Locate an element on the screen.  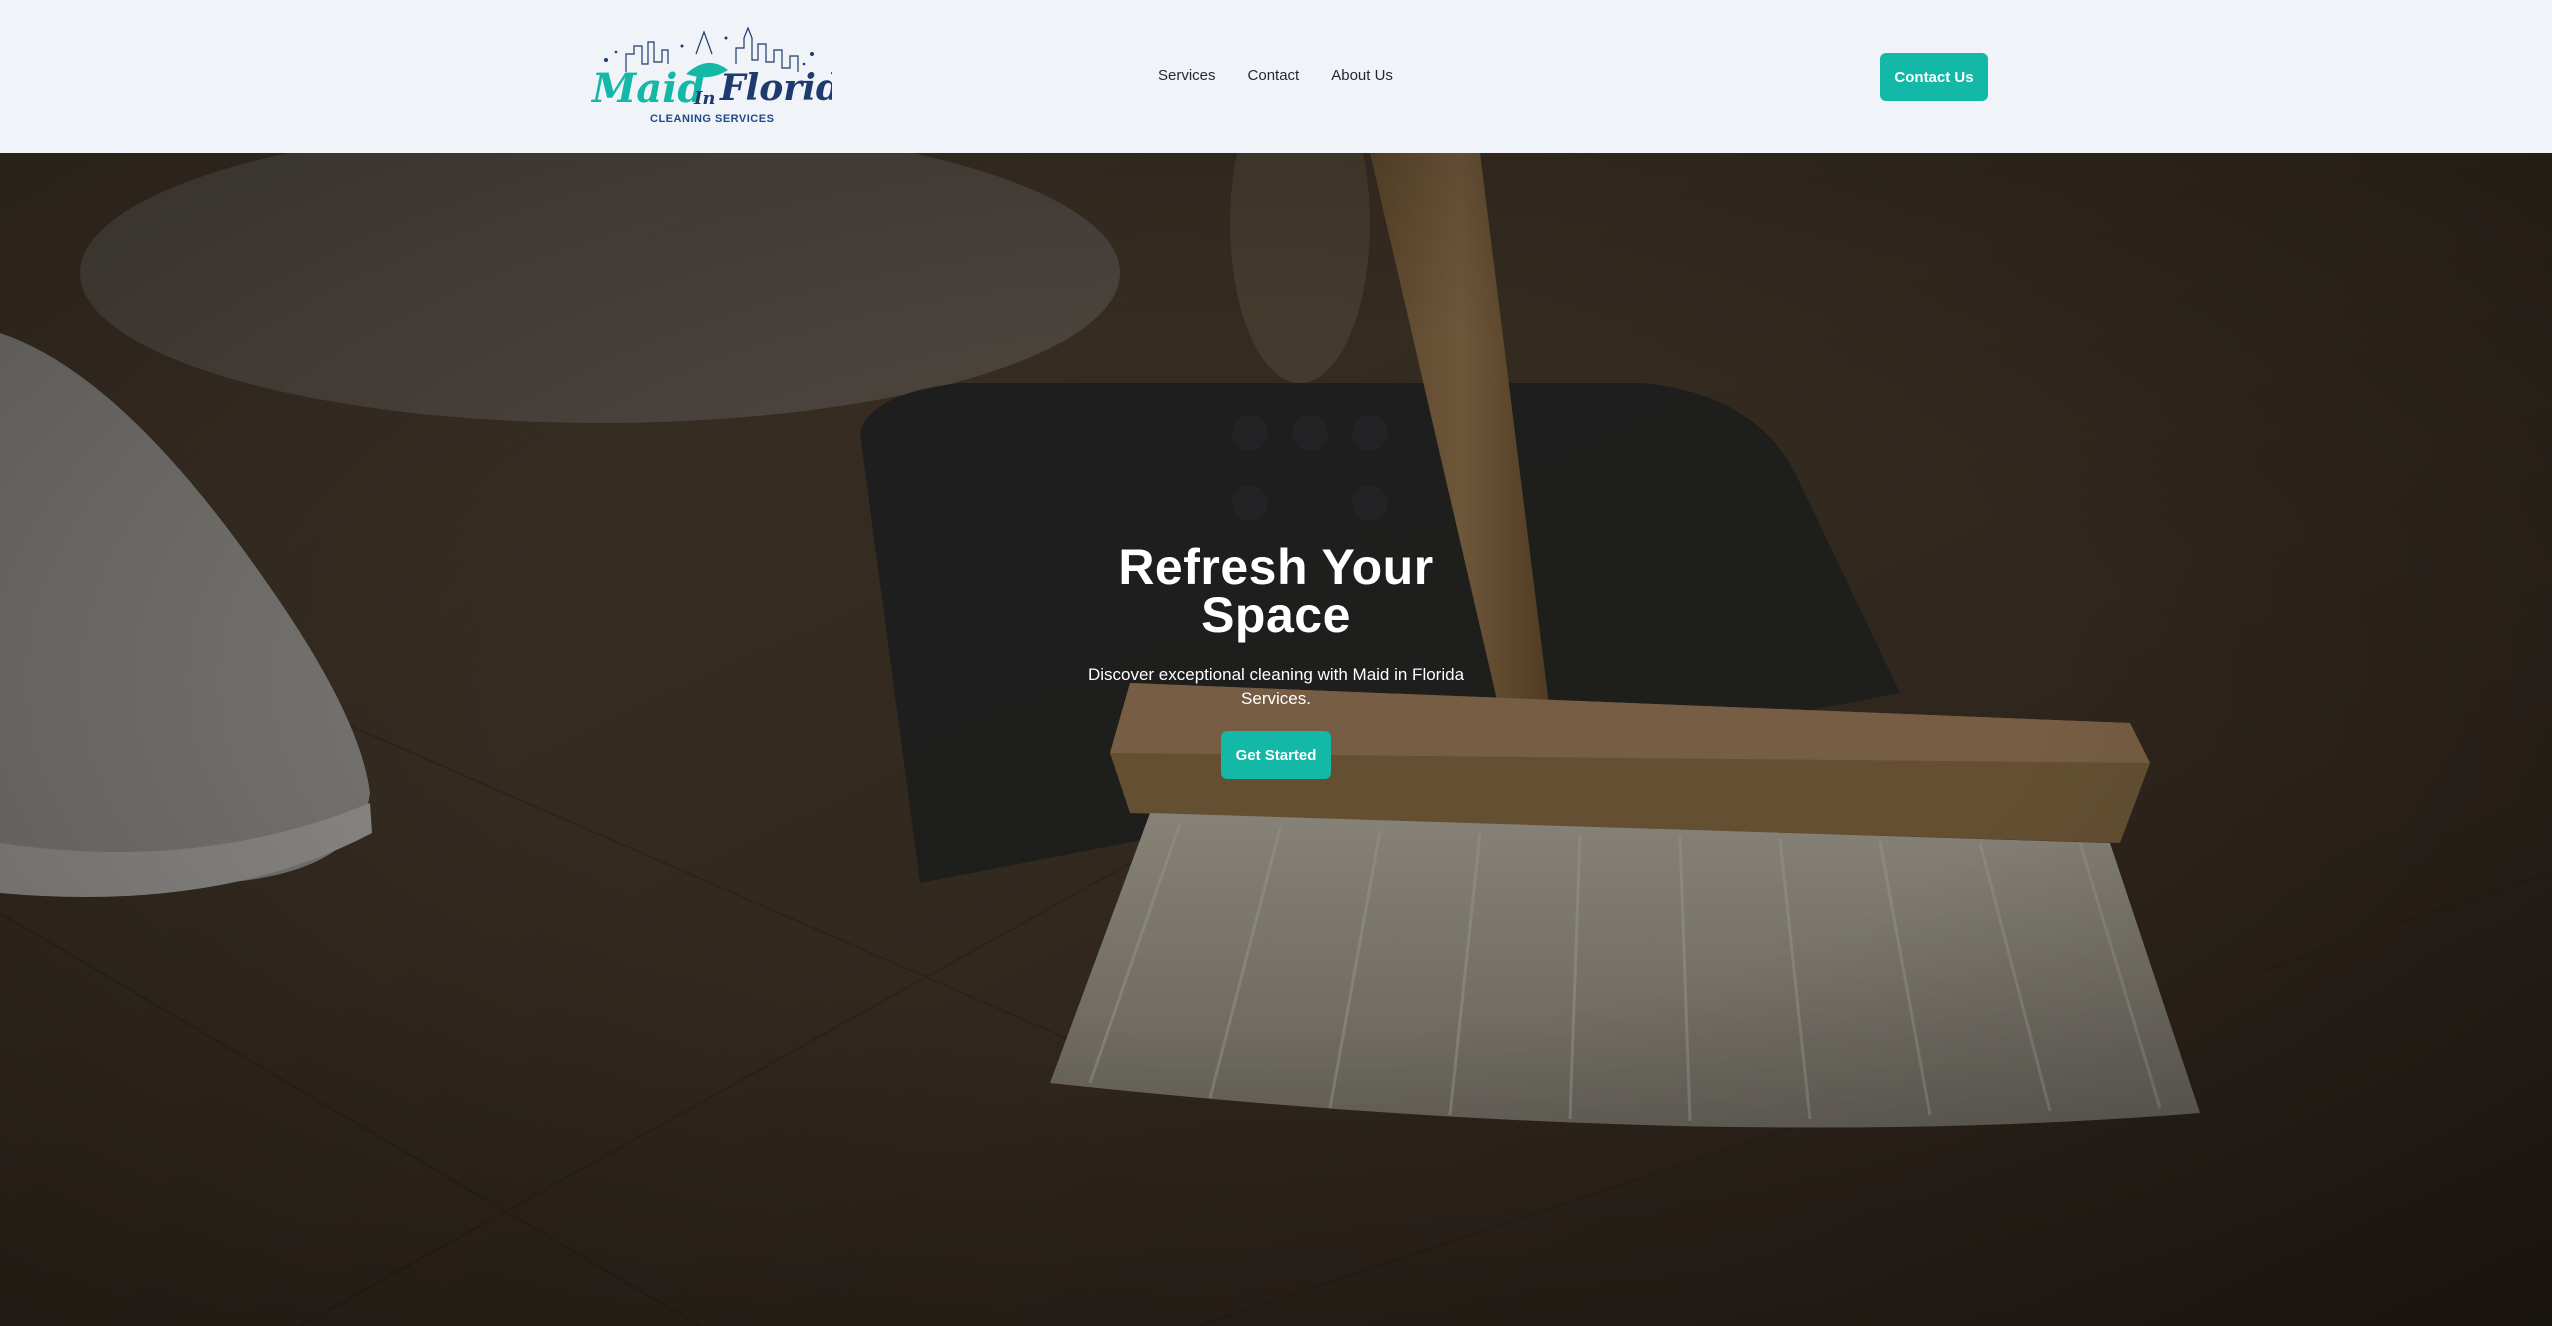
nav-item-contact: Contact is located at coordinates (1274, 75).